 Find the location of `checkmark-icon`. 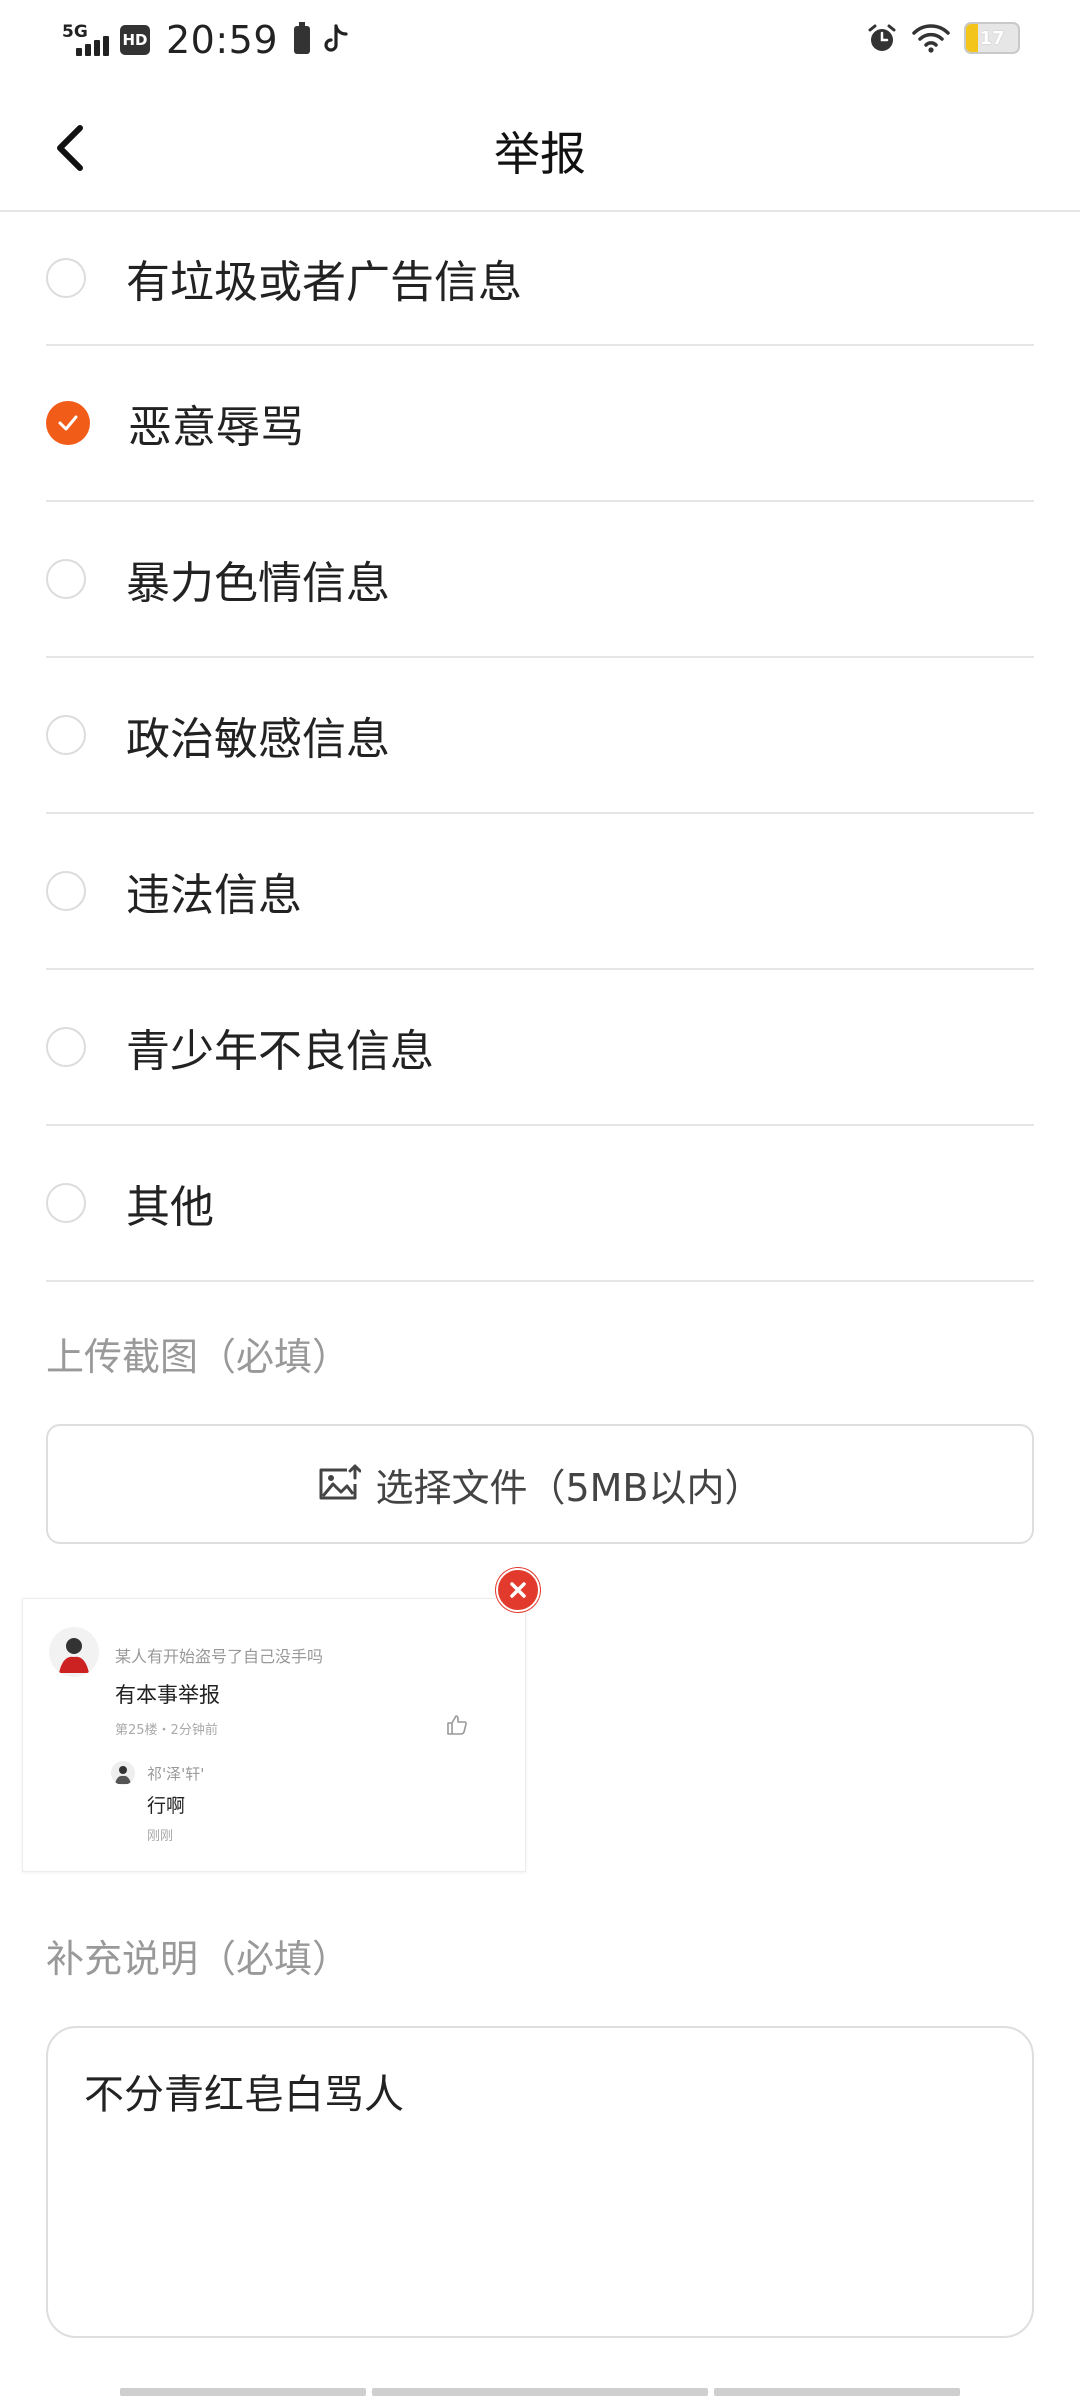

checkmark-icon is located at coordinates (68, 423).